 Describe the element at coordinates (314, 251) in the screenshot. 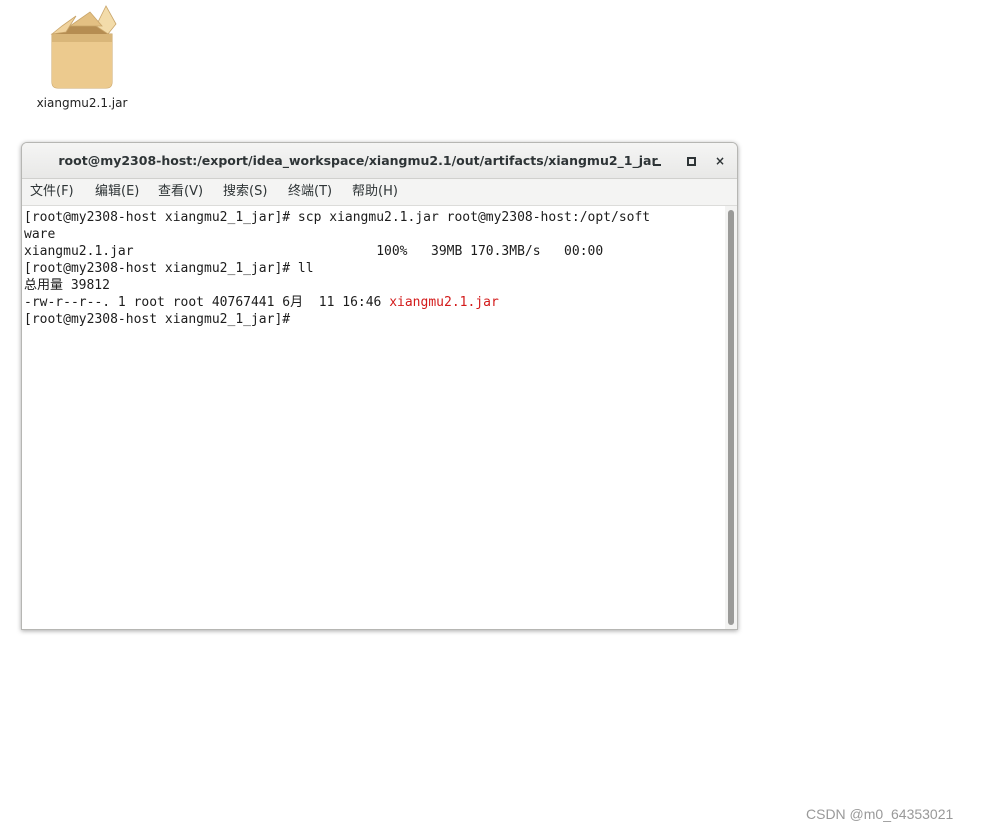

I see `terminal-line: xiangmu2.1.jar 100% 39MB 170.3MB/s 00:00` at that location.